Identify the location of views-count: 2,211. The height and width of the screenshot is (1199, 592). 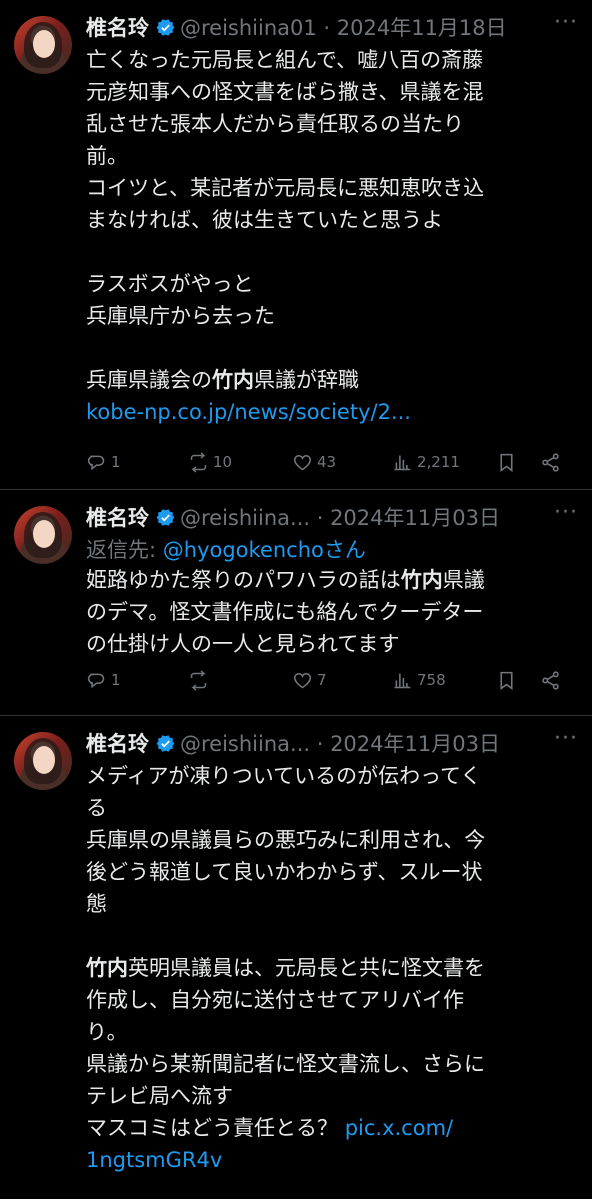
(438, 462).